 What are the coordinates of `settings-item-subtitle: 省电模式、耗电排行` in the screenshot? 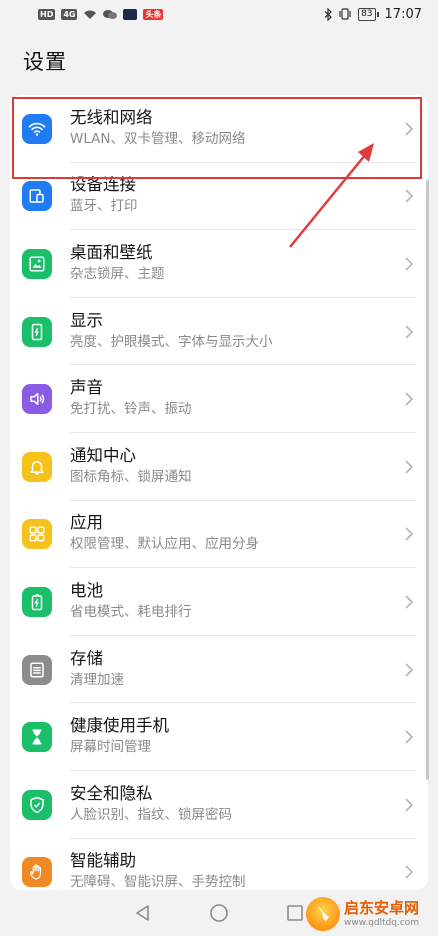 It's located at (131, 612).